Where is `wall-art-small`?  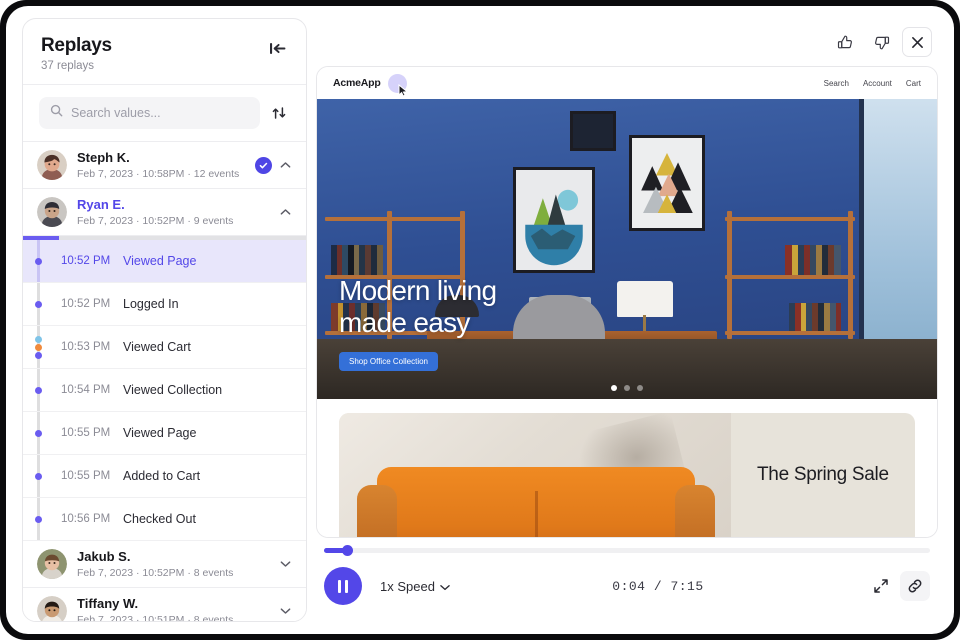 wall-art-small is located at coordinates (593, 131).